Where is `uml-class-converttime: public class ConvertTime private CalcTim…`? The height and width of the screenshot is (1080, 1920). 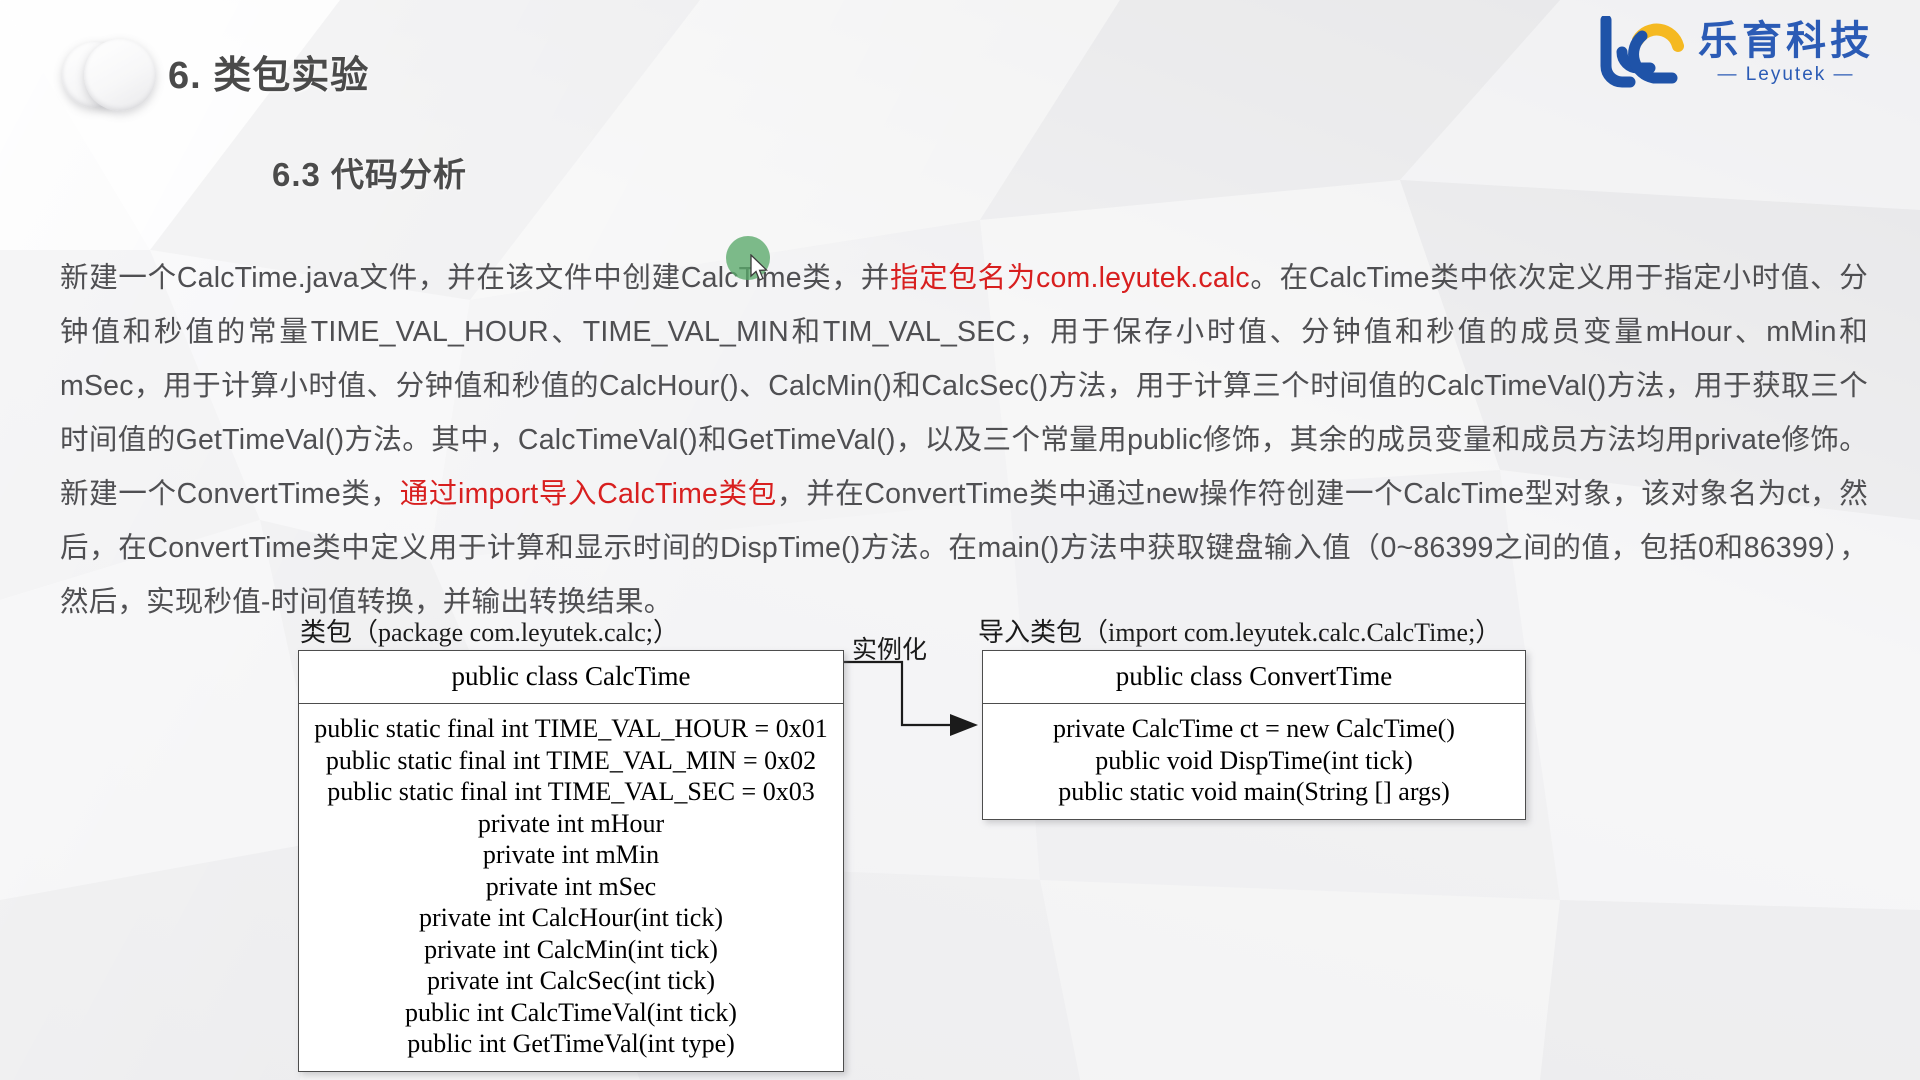
uml-class-converttime: public class ConvertTime private CalcTim… is located at coordinates (1254, 735).